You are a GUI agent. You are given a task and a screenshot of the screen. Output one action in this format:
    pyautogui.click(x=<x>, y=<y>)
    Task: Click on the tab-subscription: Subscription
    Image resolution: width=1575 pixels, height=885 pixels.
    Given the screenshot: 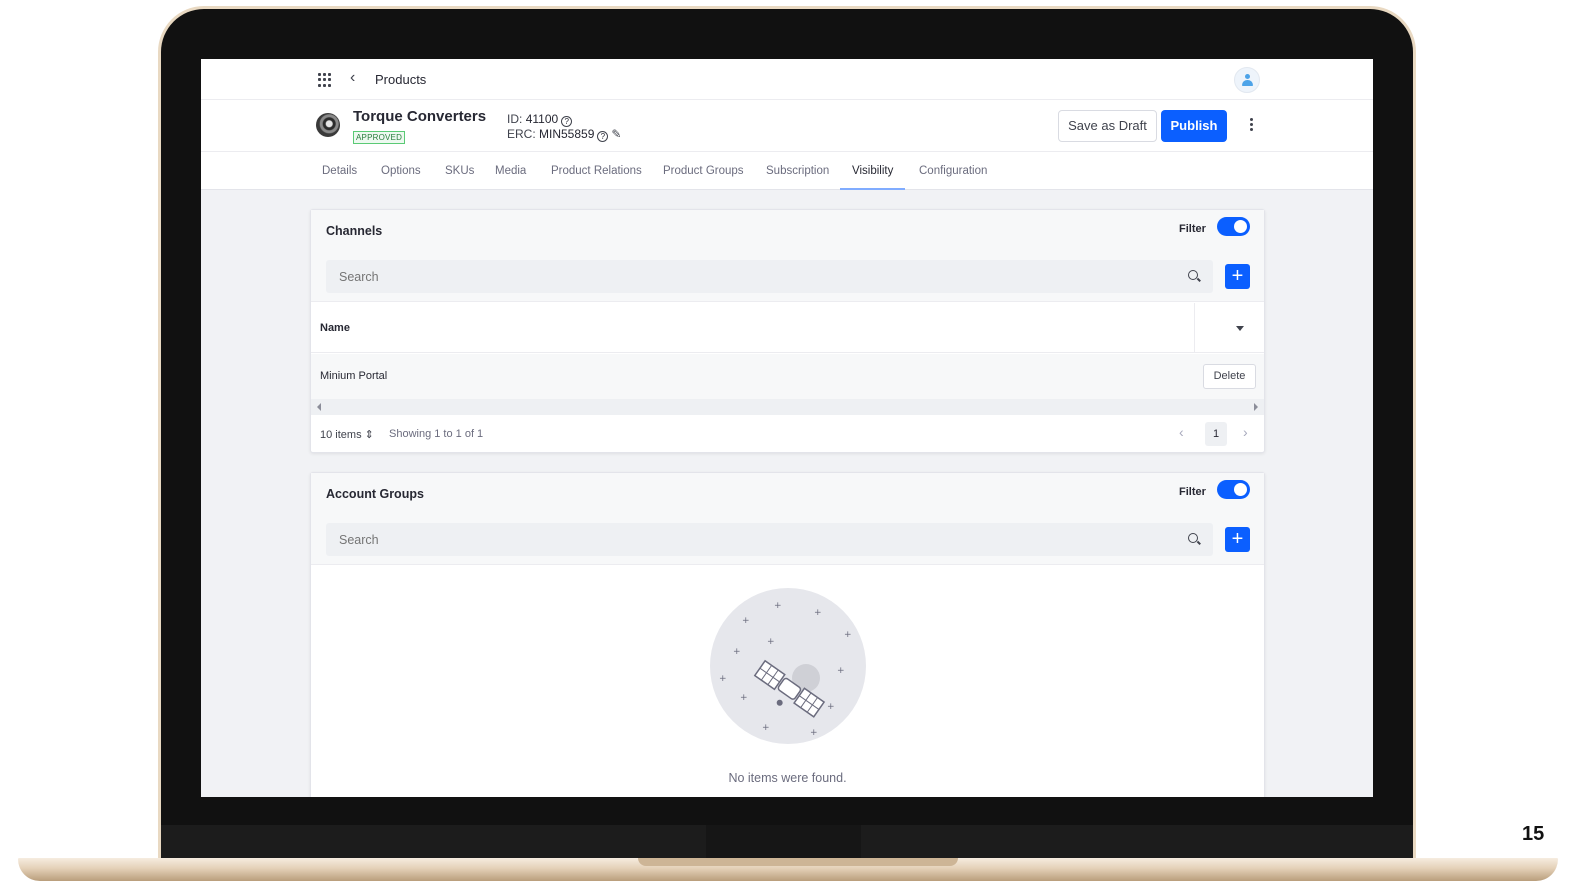 What is the action you would take?
    pyautogui.click(x=797, y=171)
    